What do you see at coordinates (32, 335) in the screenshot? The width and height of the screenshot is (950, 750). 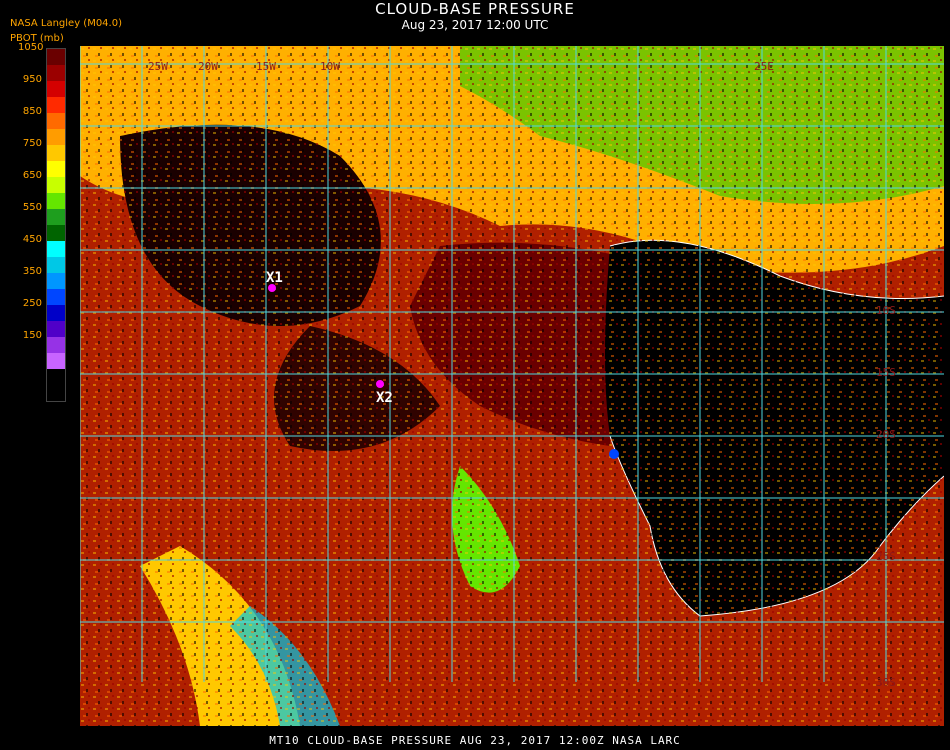 I see `color-bar-tick: 150` at bounding box center [32, 335].